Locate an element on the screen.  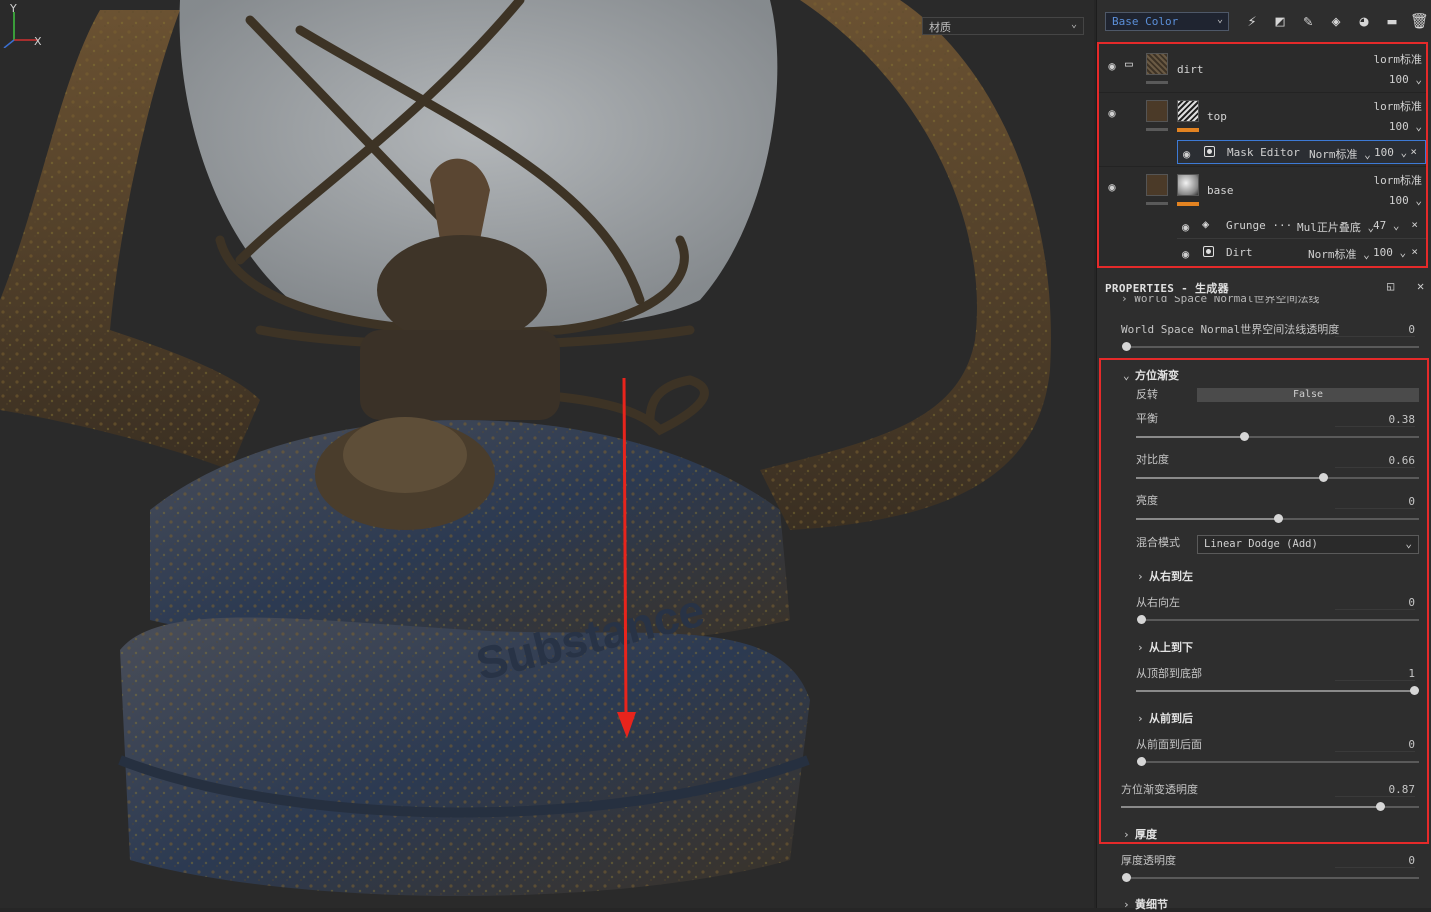
brightness-label: 亮度 is located at coordinates (1147, 500).